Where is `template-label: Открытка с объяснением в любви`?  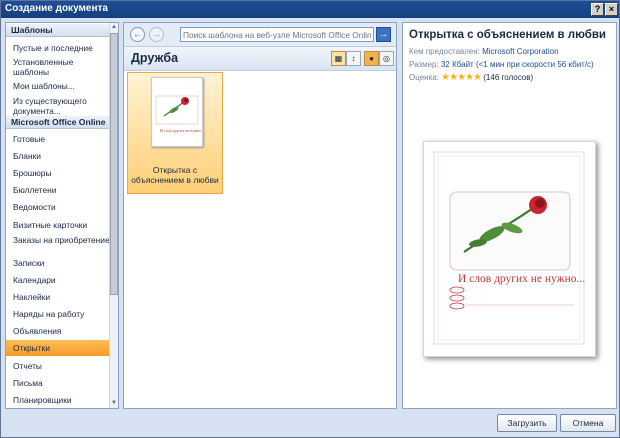 template-label: Открытка с объяснением в любви is located at coordinates (175, 175).